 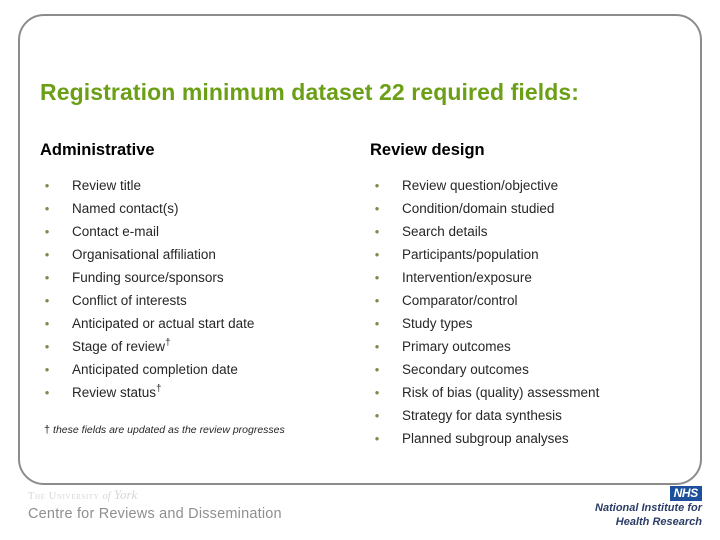 I want to click on list-item-label: Comparator/control, so click(x=460, y=300).